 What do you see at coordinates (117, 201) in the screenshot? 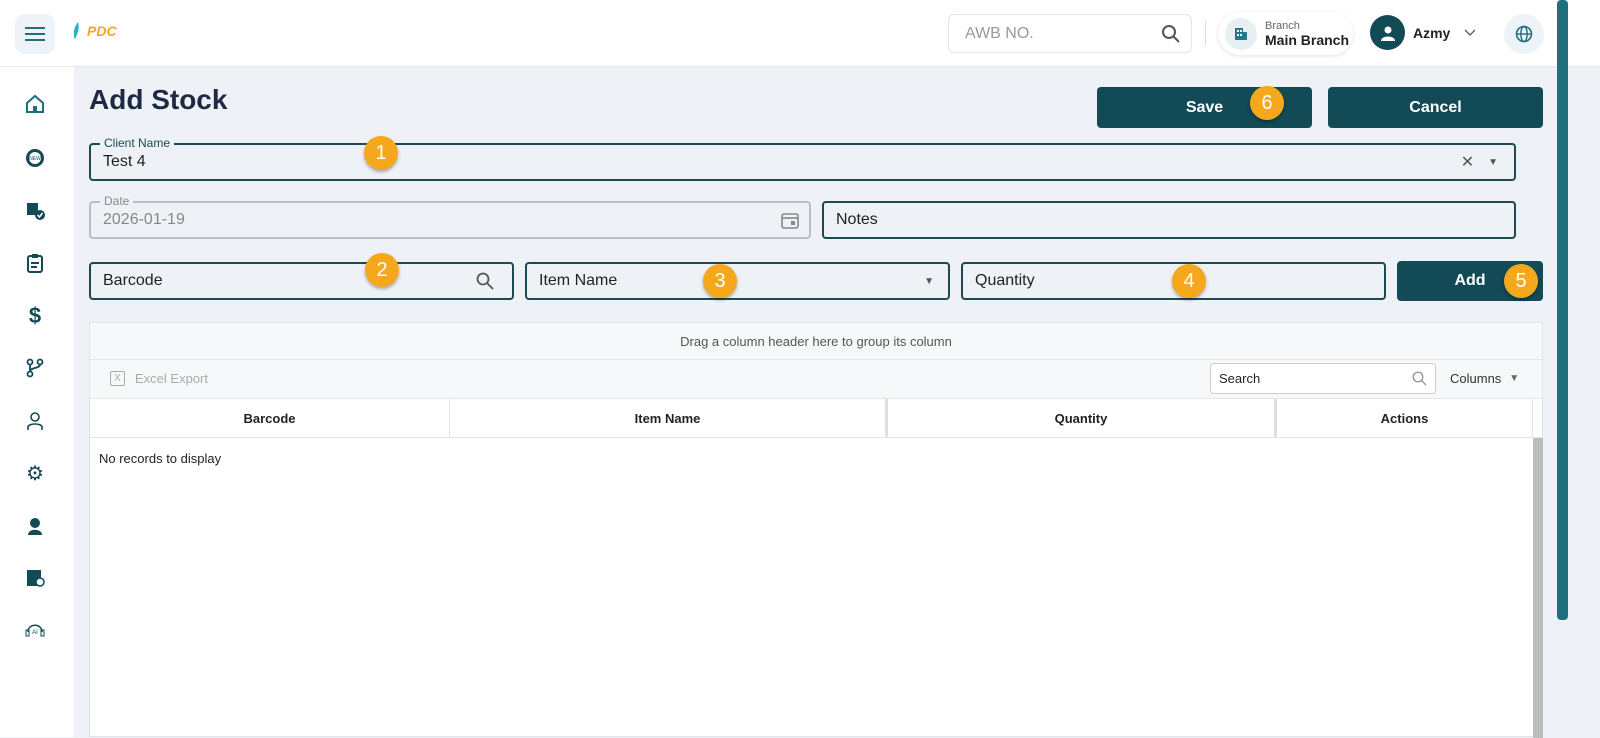
I see `date-label: Date` at bounding box center [117, 201].